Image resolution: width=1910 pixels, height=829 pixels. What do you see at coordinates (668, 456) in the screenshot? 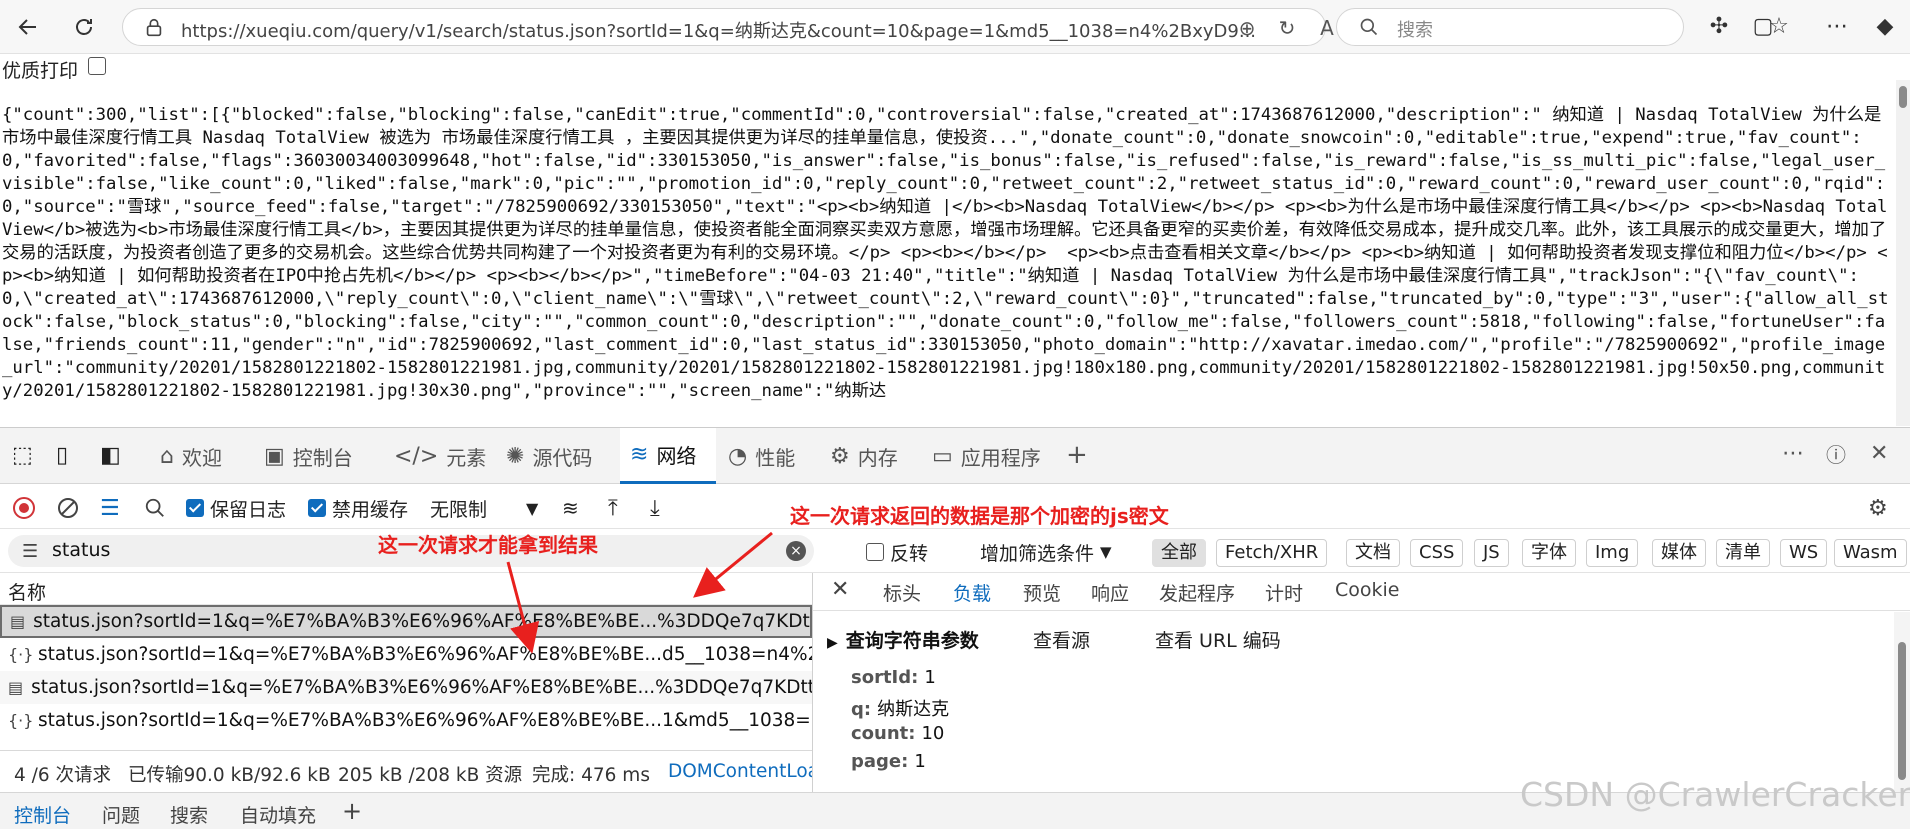
I see `tab-network: ≋ 网络` at bounding box center [668, 456].